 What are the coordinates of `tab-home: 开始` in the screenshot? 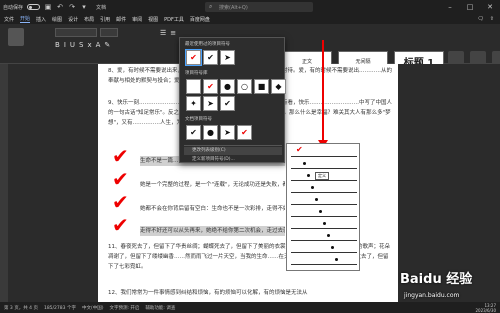 It's located at (25, 19).